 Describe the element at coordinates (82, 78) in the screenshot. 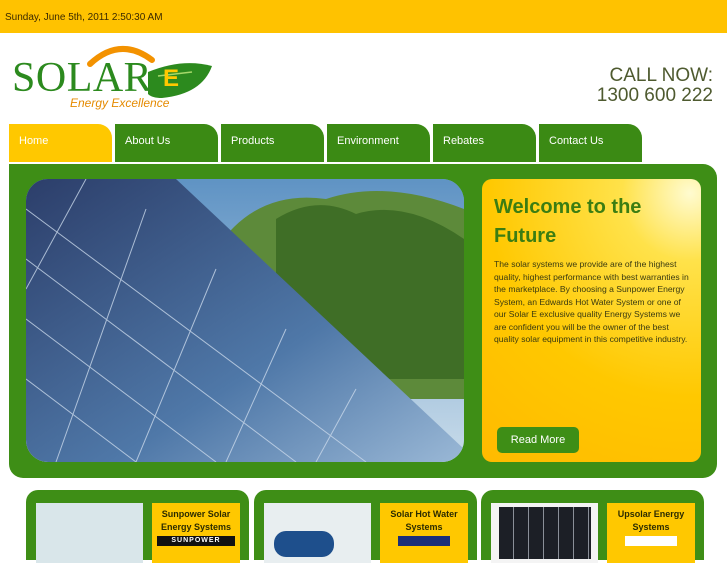

I see `logo-wordmark: SOLAR` at that location.